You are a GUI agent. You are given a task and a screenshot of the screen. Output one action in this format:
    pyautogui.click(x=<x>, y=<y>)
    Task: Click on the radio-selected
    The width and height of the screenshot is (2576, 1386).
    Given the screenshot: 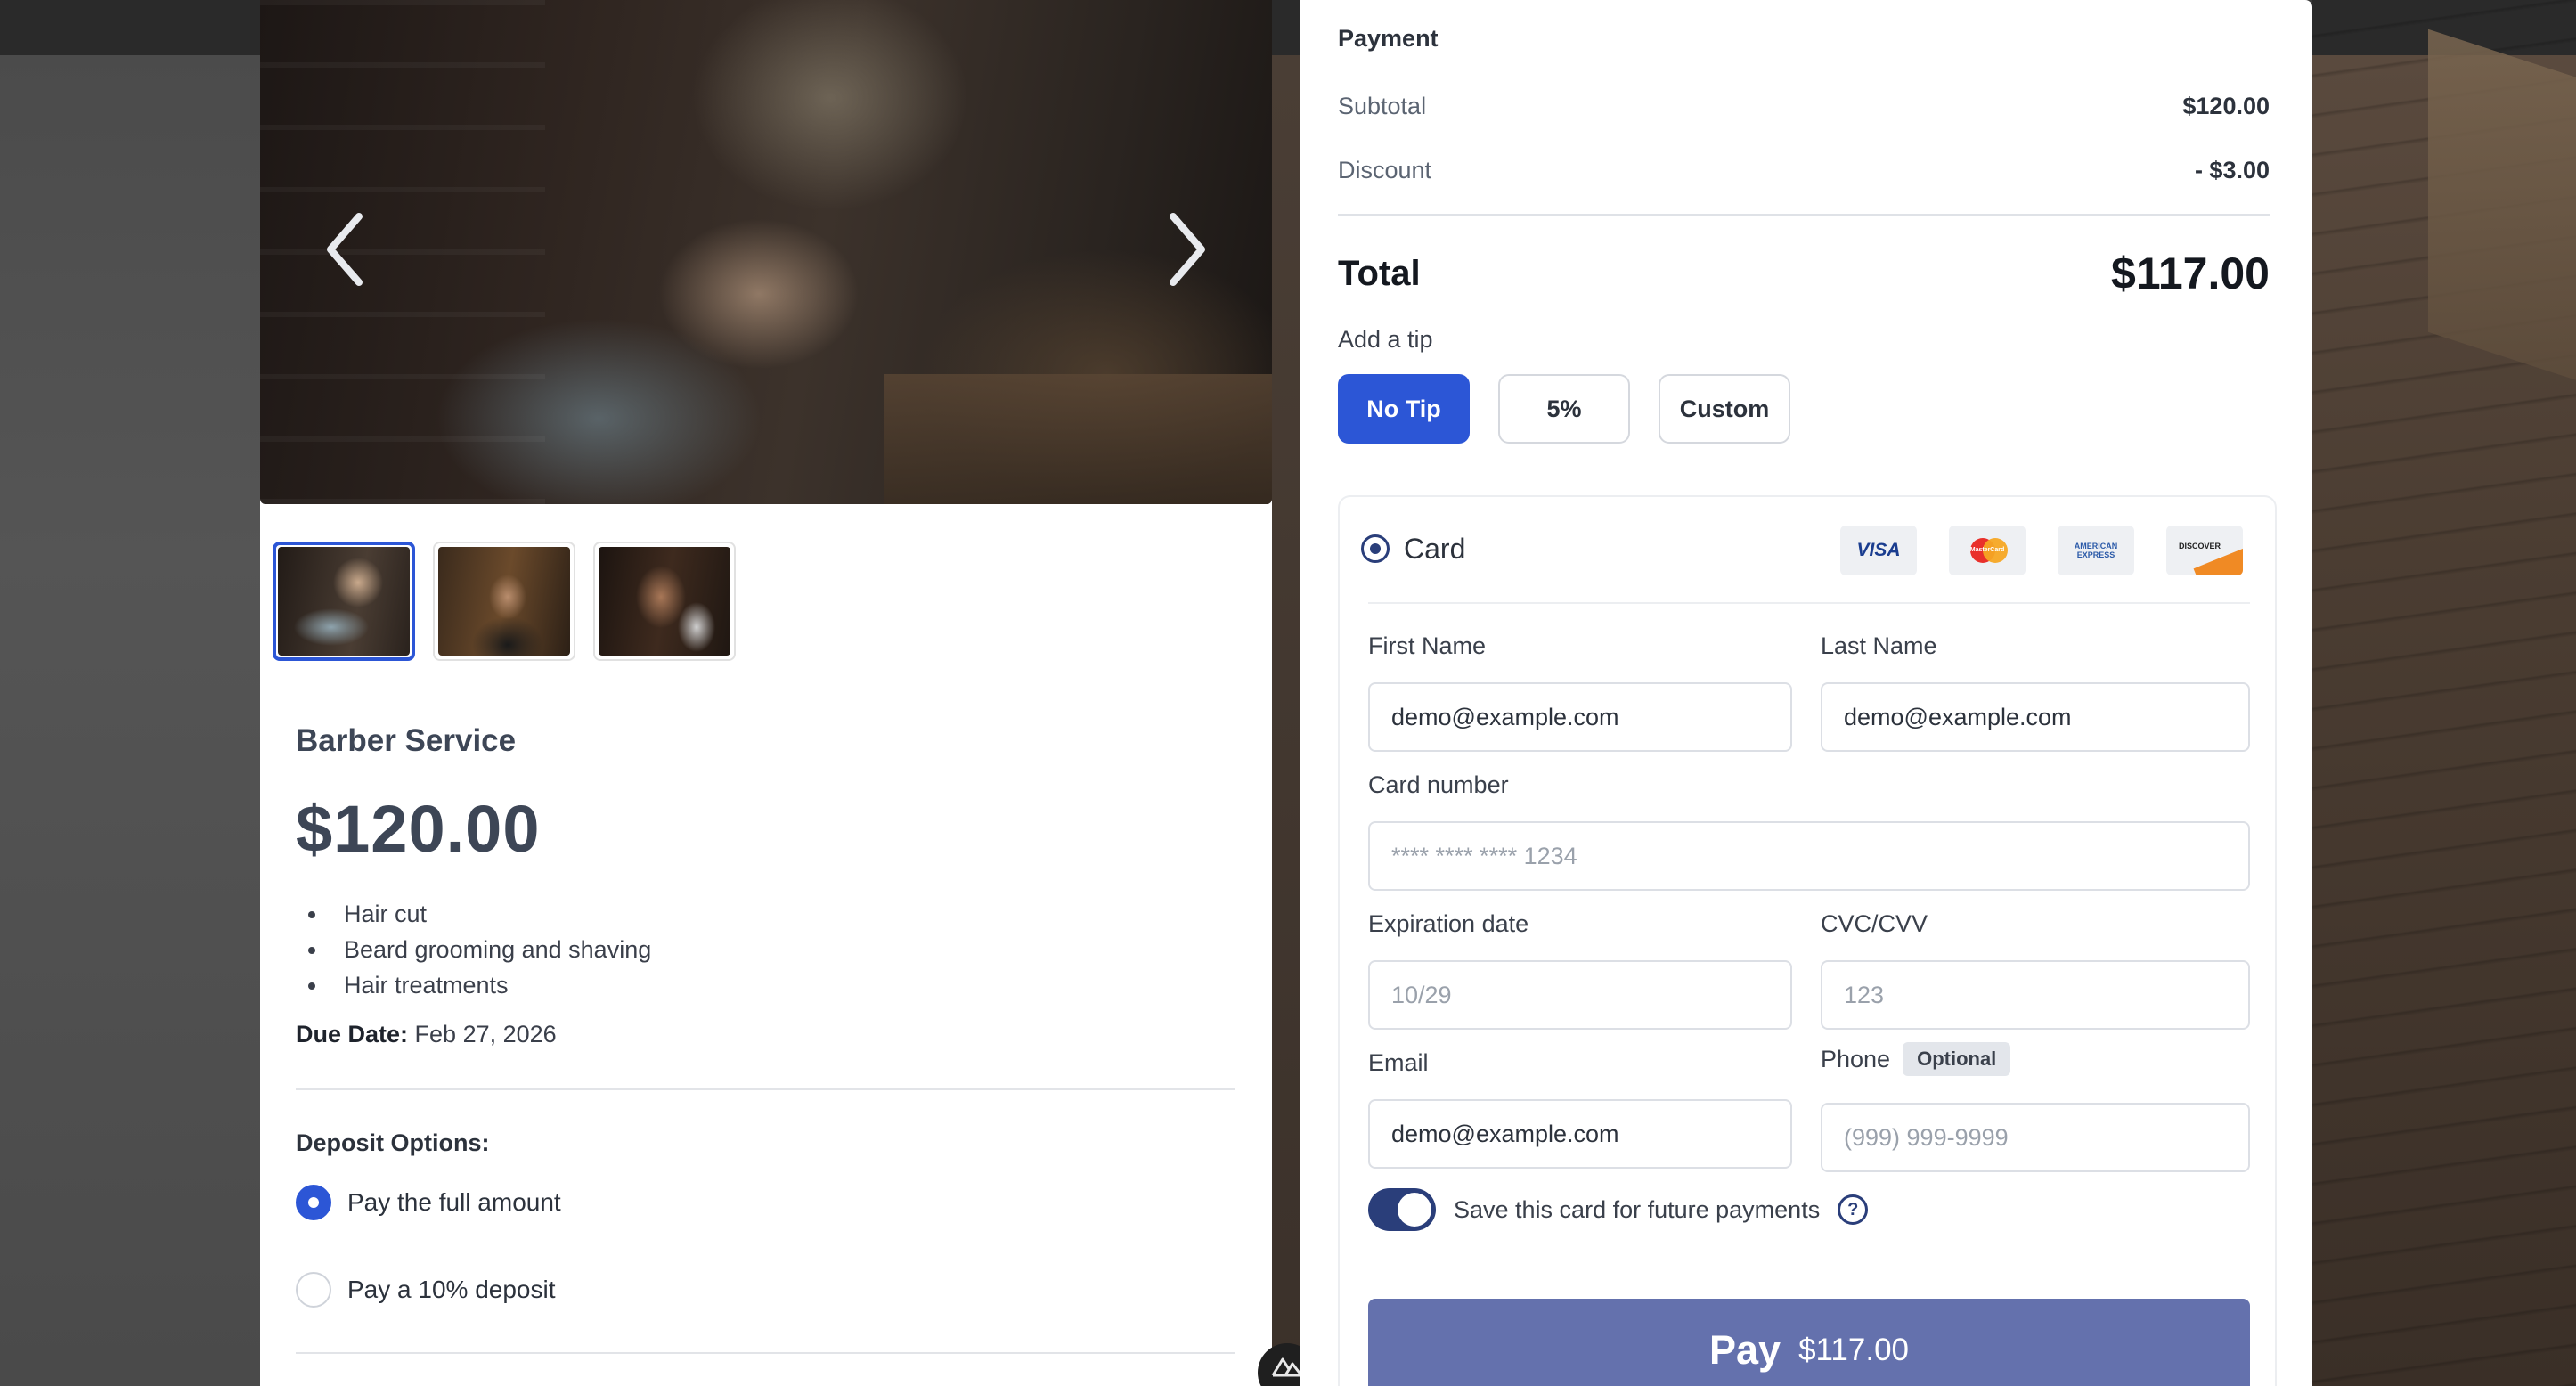 What is the action you would take?
    pyautogui.click(x=314, y=1202)
    